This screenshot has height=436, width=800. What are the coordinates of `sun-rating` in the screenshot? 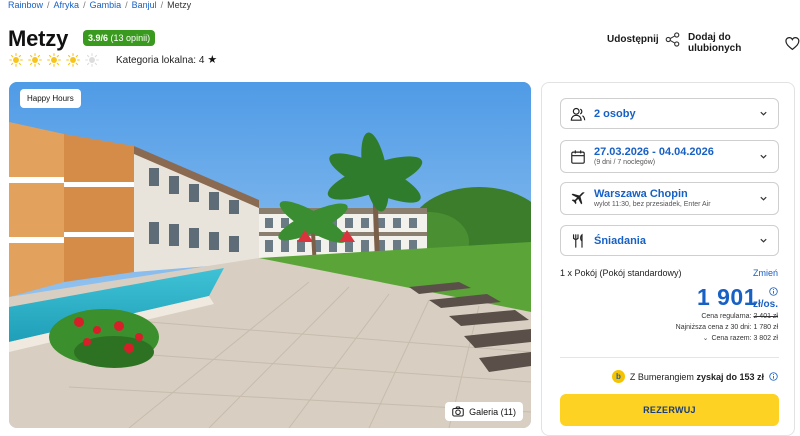 It's located at (54, 60).